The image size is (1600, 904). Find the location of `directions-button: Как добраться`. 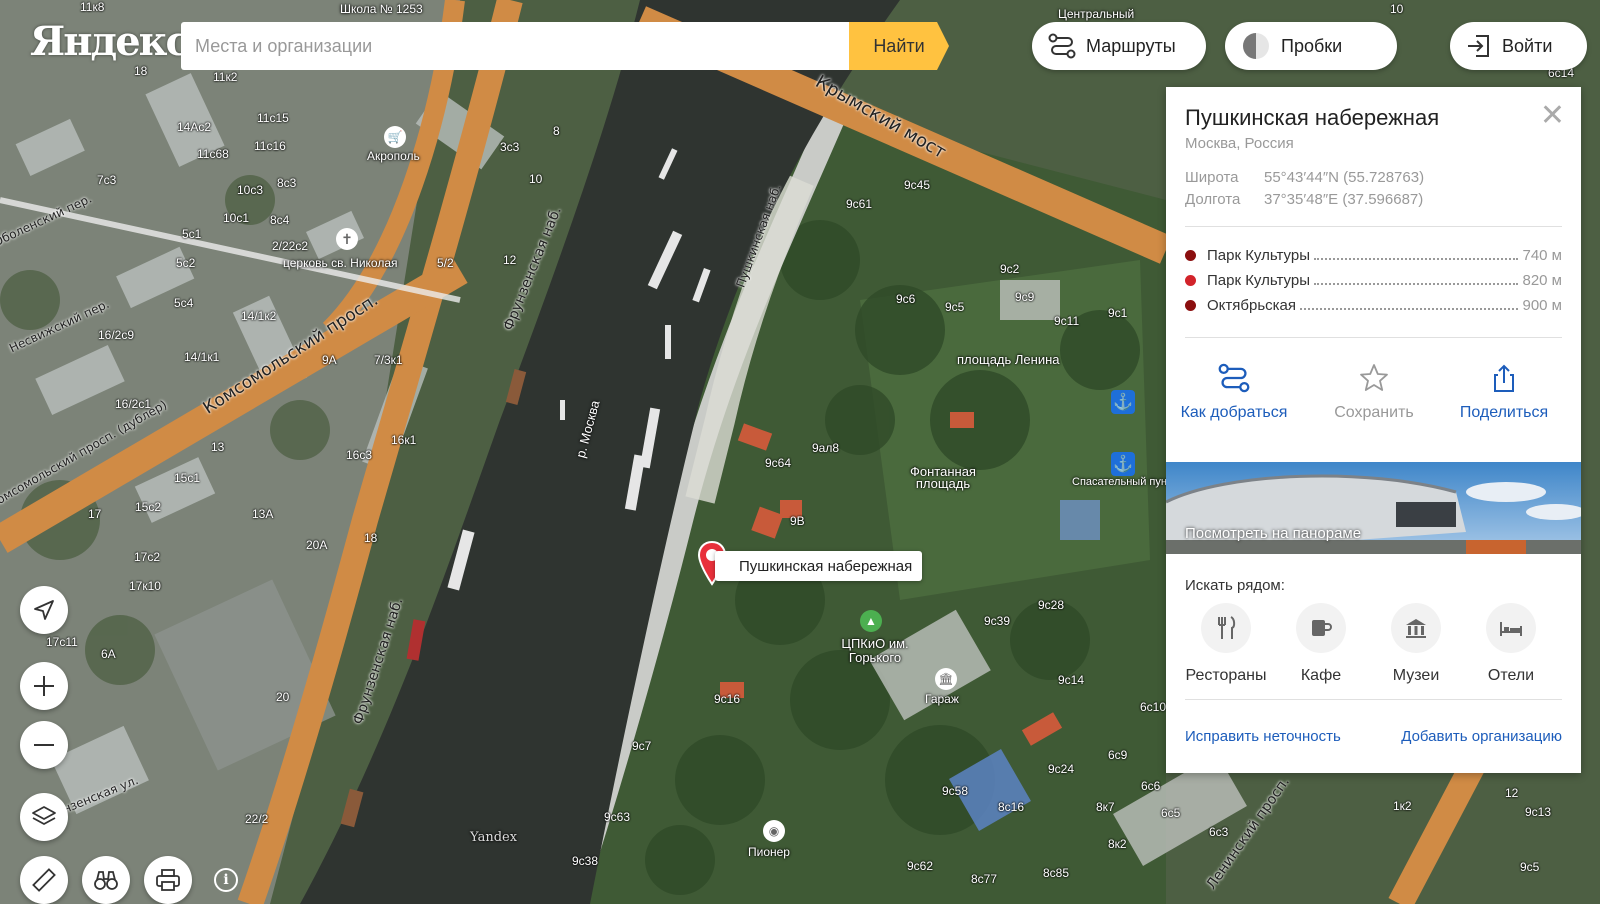

directions-button: Как добраться is located at coordinates (1234, 392).